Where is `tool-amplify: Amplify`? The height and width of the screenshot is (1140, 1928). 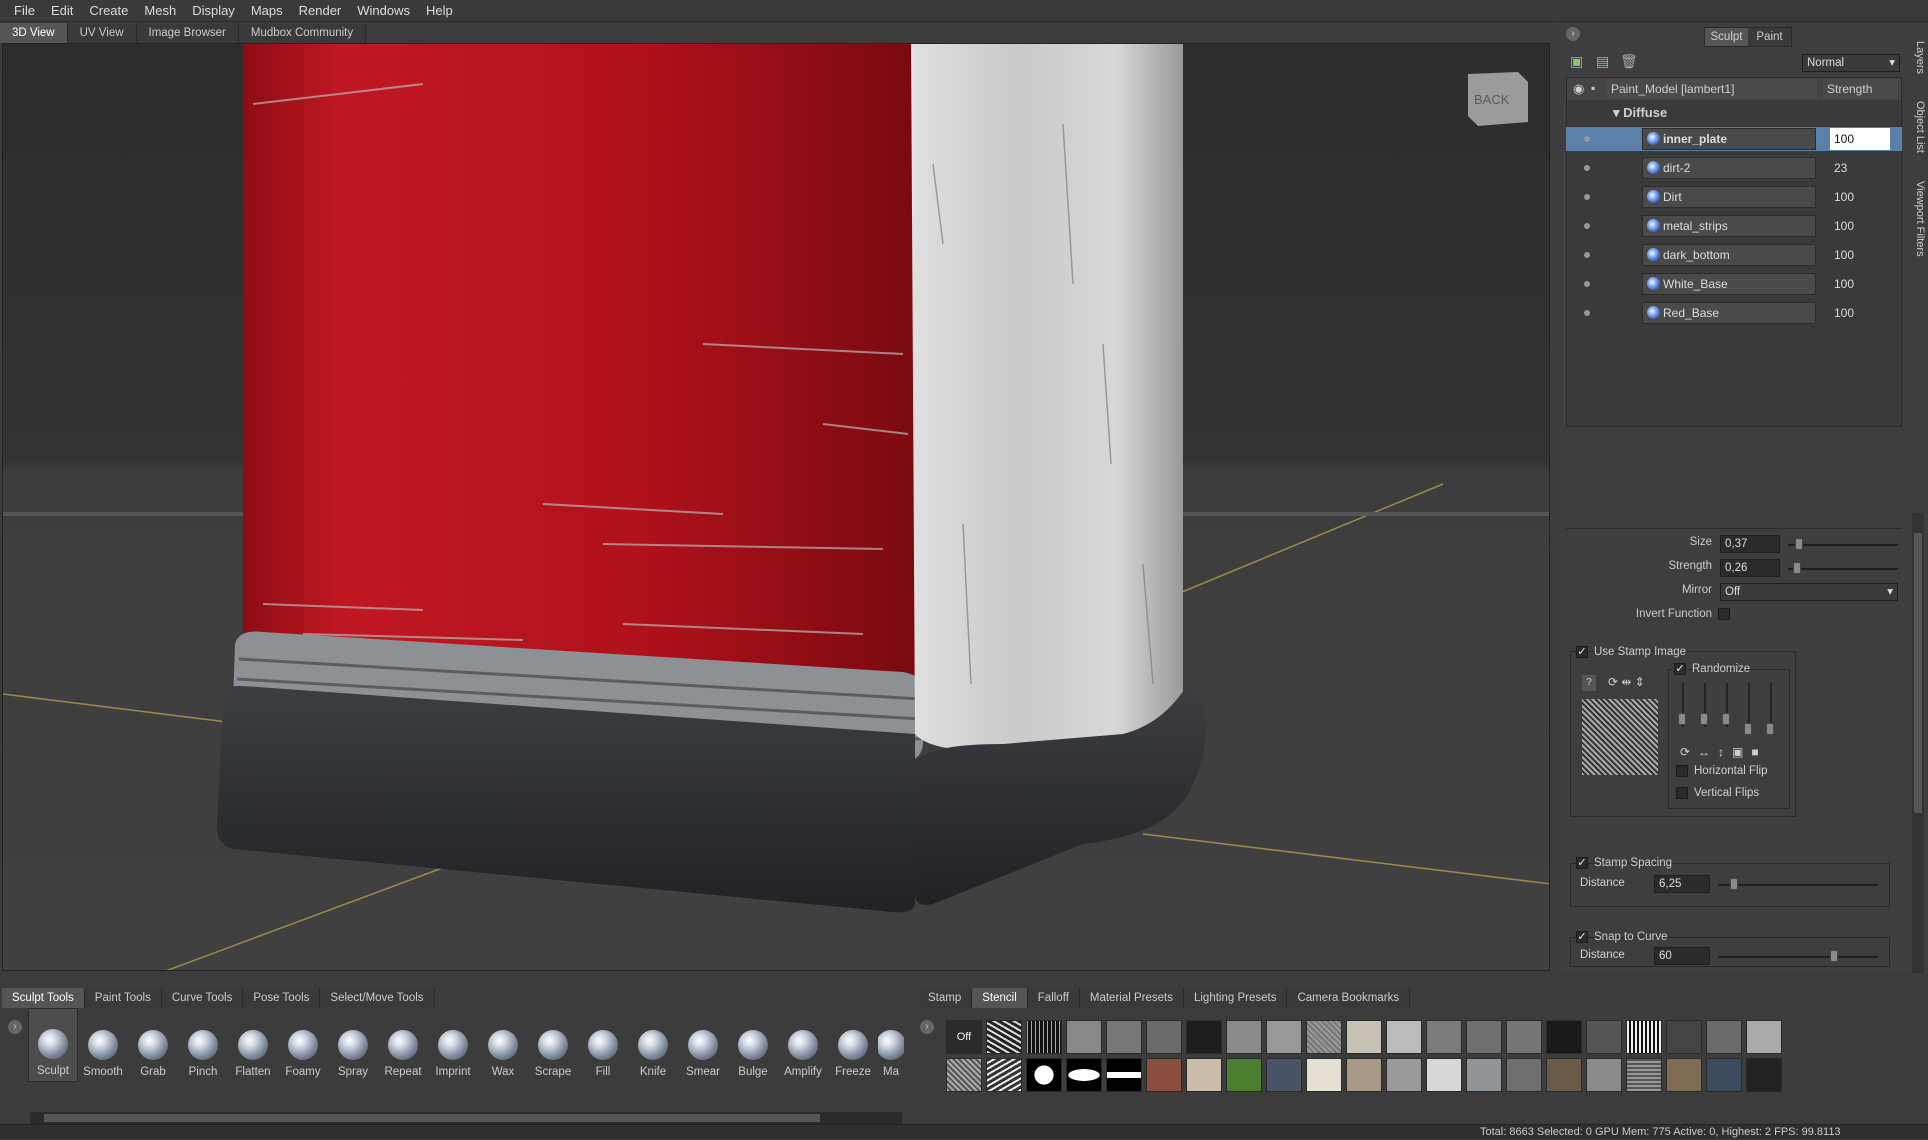
tool-amplify: Amplify is located at coordinates (803, 1045).